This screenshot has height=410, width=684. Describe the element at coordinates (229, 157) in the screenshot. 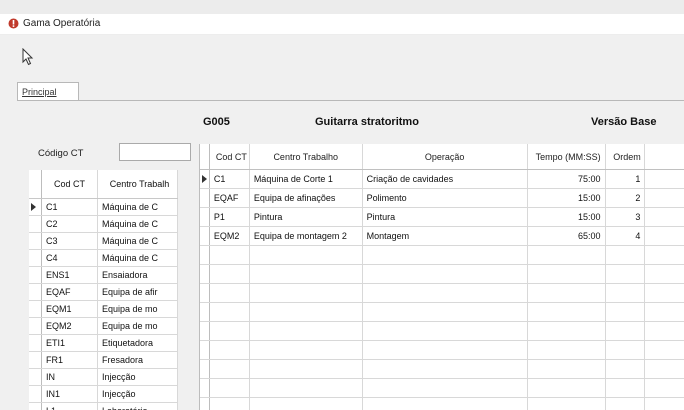

I see `col-header-cod-ct: Cod CT` at that location.